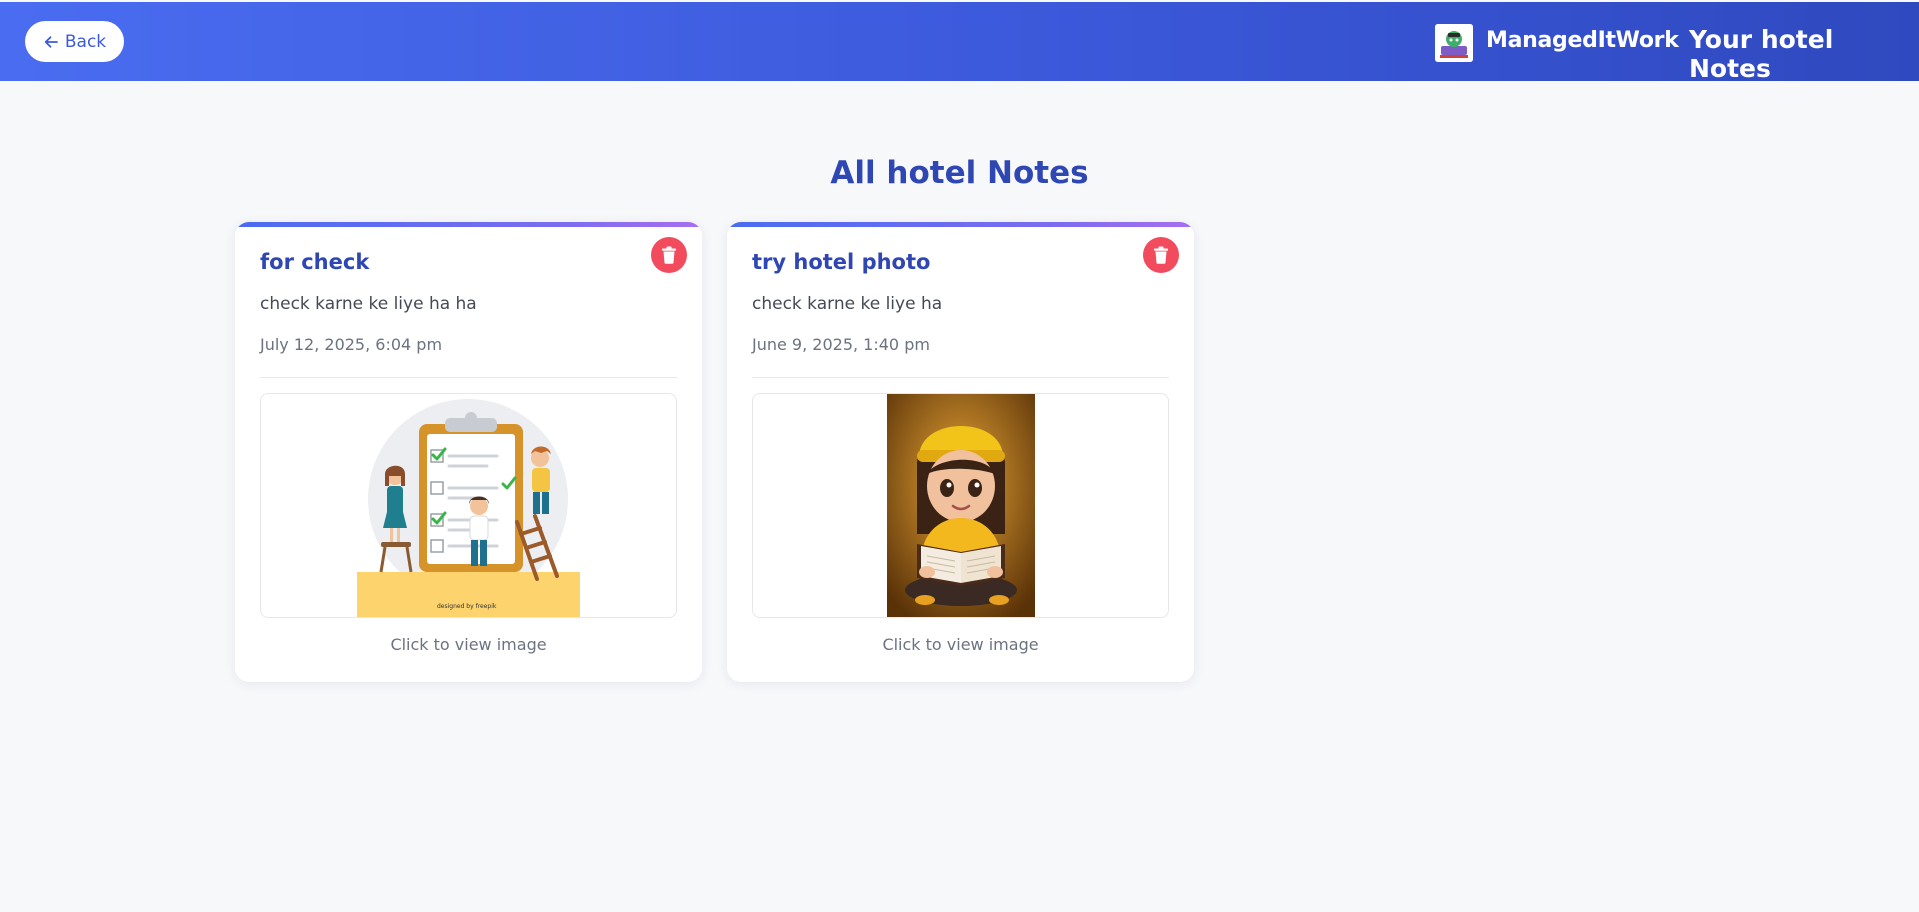 The width and height of the screenshot is (1919, 912). I want to click on note-body: check karne ke liye ha ha, so click(368, 304).